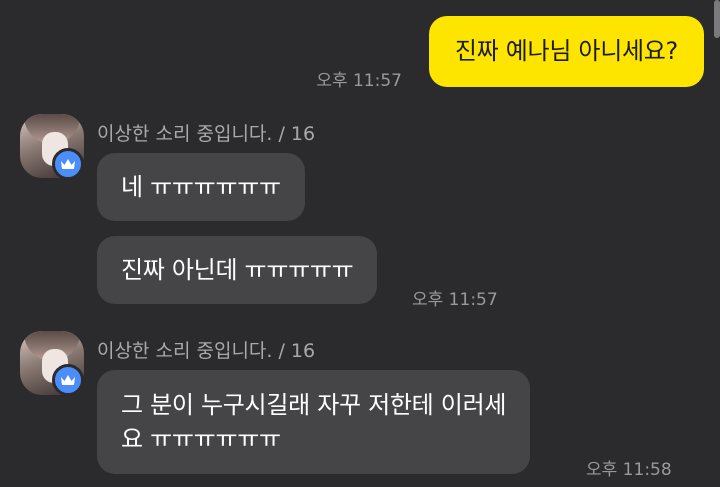 The height and width of the screenshot is (487, 720). I want to click on scrollbar, so click(717, 19).